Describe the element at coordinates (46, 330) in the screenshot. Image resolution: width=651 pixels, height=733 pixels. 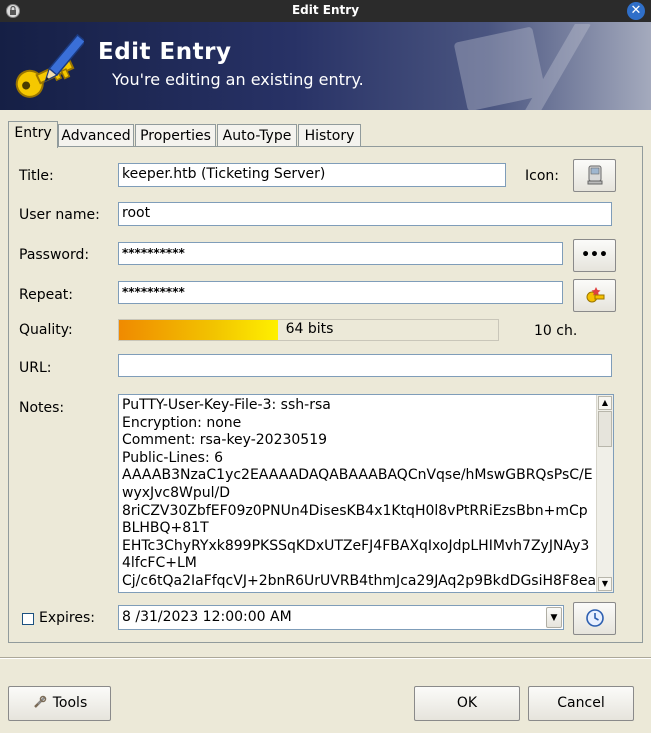
I see `quality-label: Quality:` at that location.